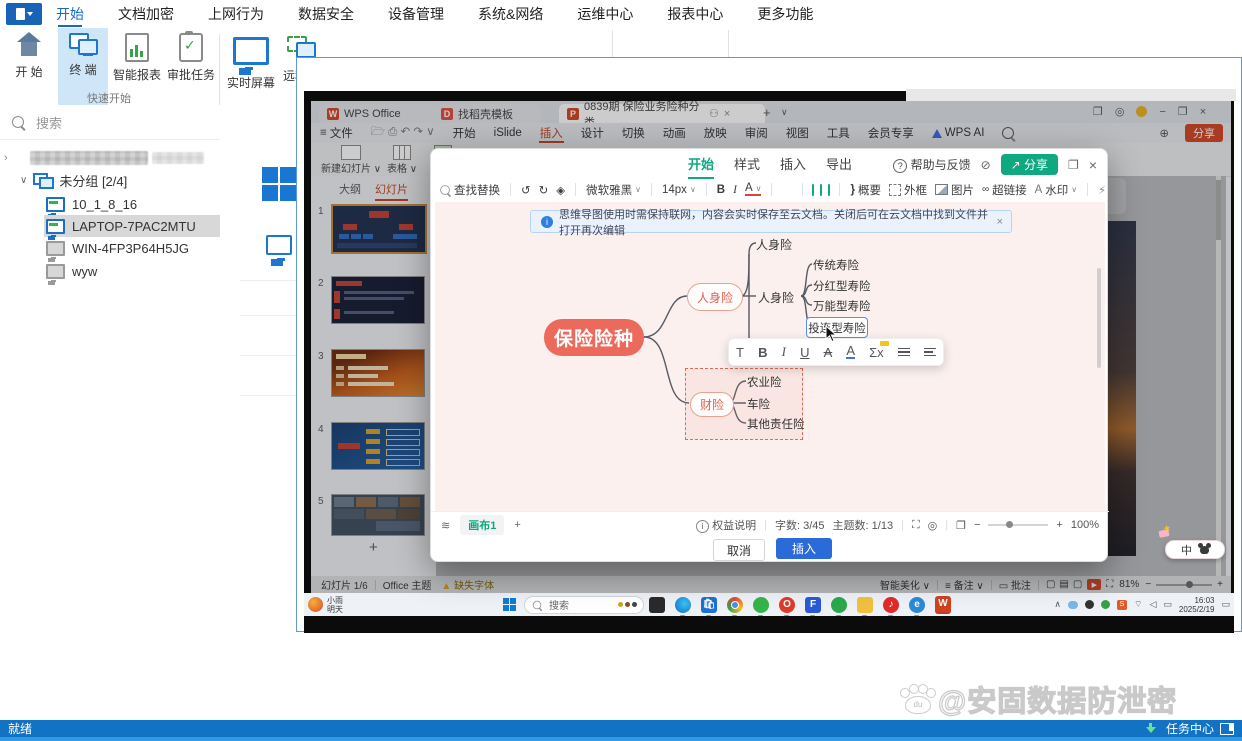 This screenshot has height=741, width=1242. I want to click on format-painter-button: ◈, so click(560, 190).